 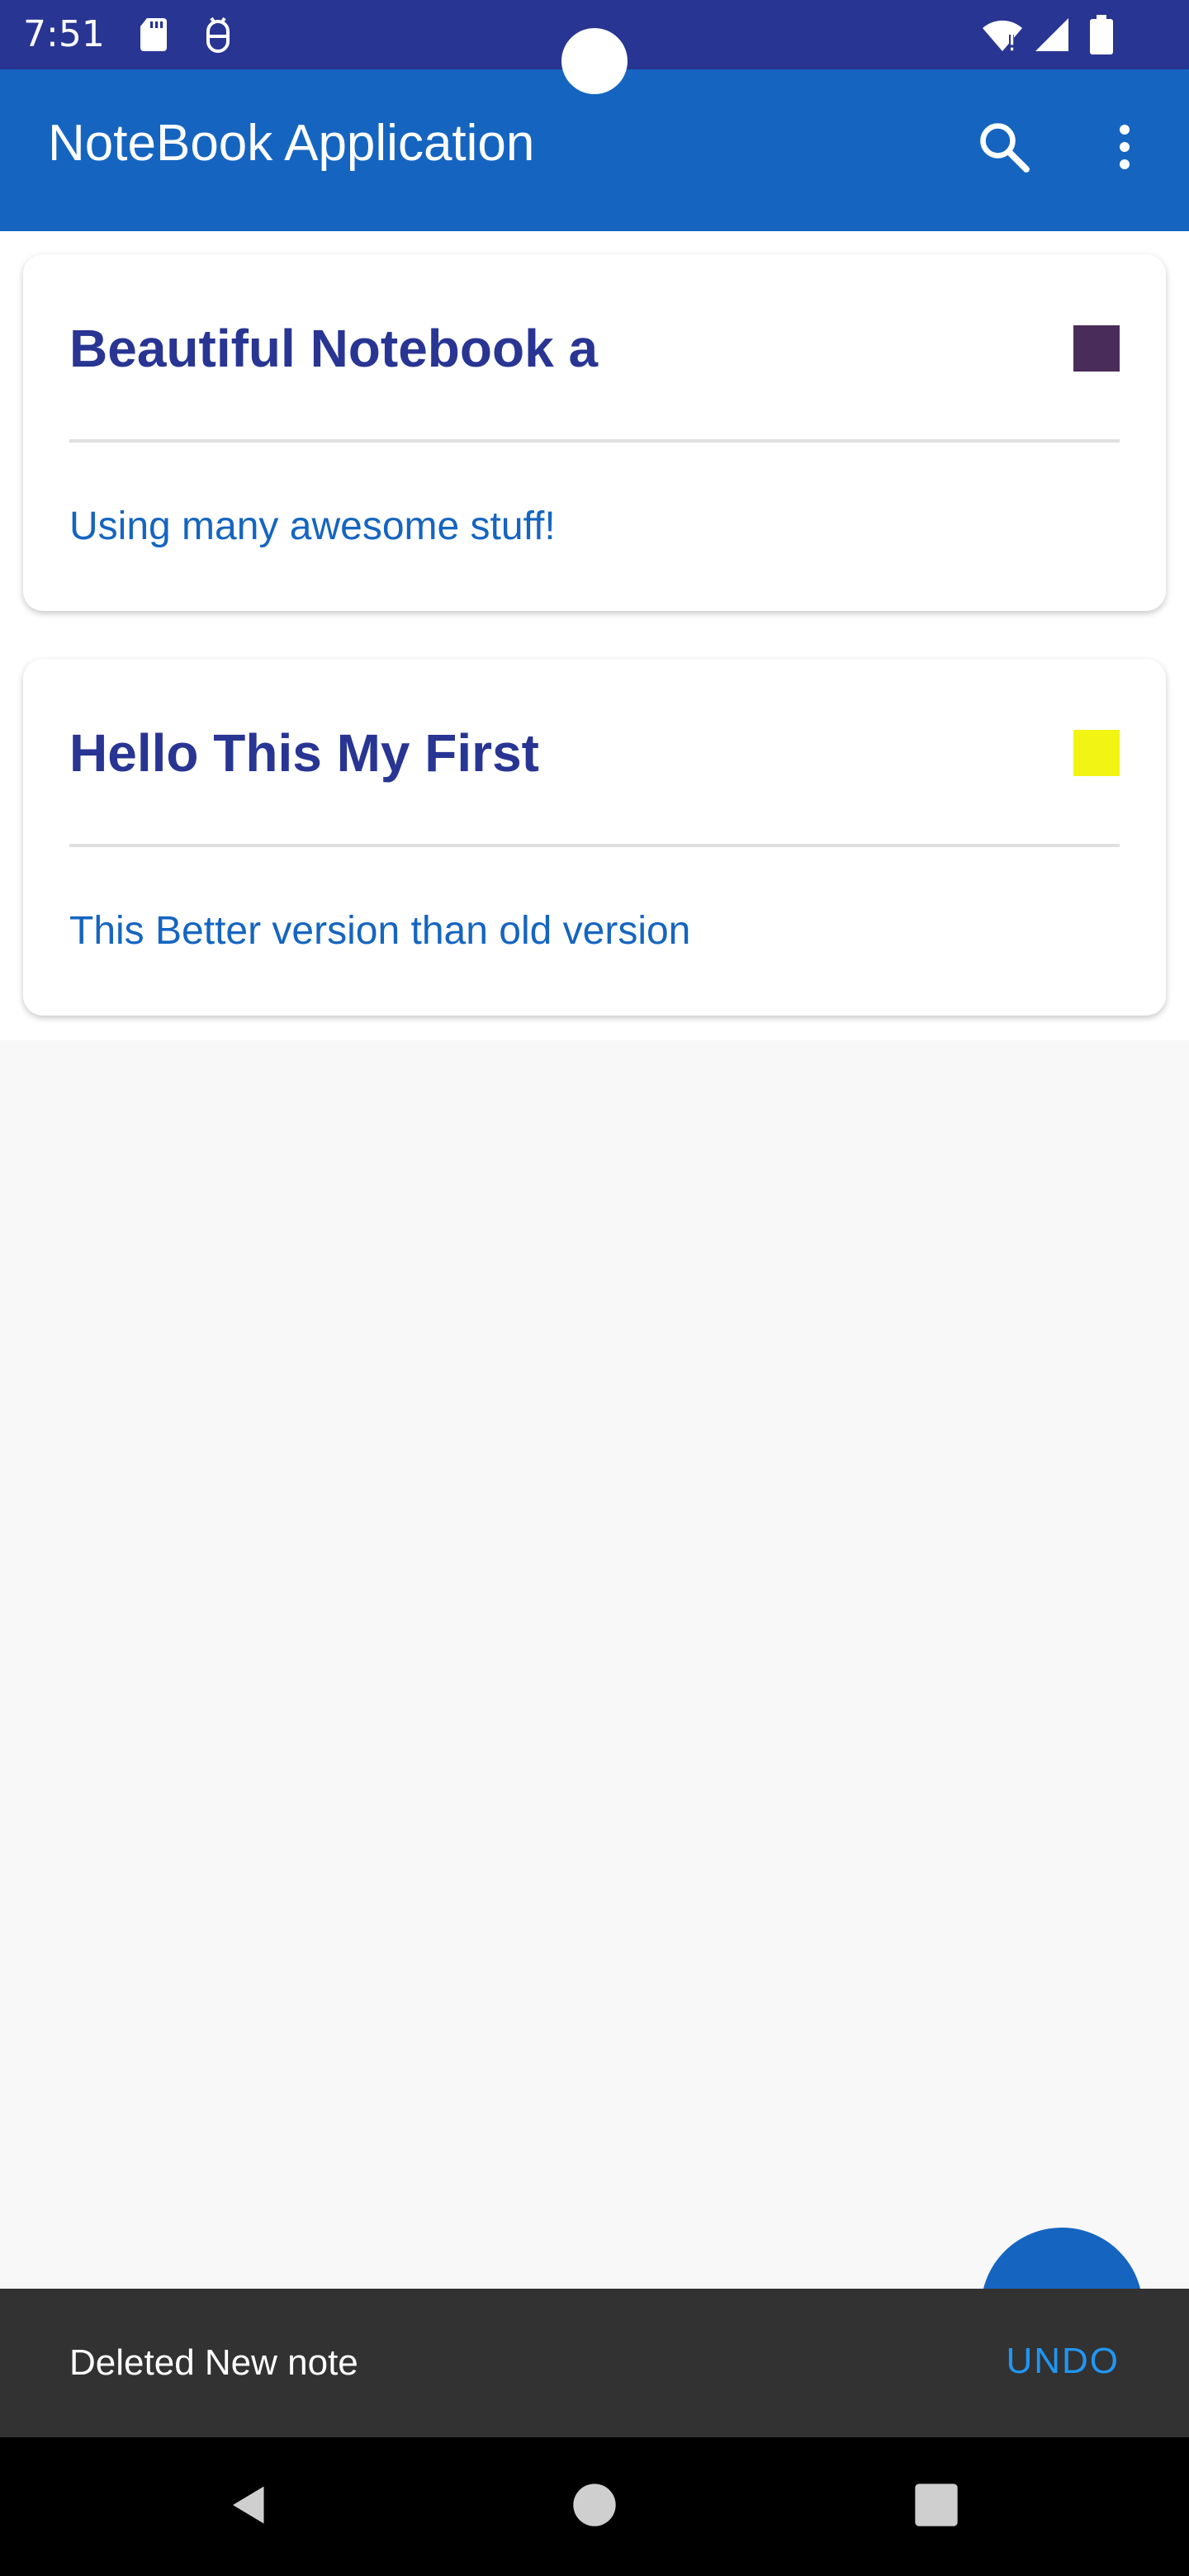 I want to click on back-button, so click(x=249, y=2506).